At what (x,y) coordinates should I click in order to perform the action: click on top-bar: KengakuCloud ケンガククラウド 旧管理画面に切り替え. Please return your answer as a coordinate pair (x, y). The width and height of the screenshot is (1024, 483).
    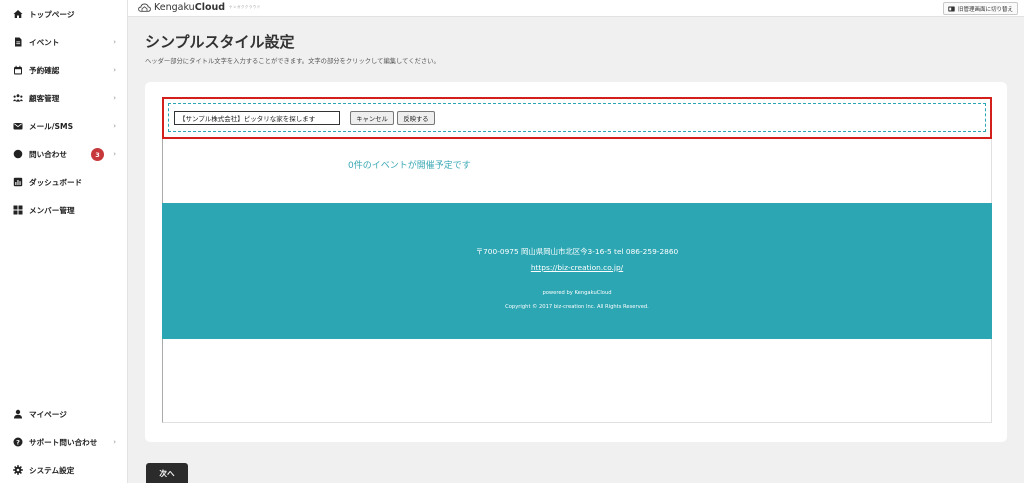
    Looking at the image, I should click on (576, 8).